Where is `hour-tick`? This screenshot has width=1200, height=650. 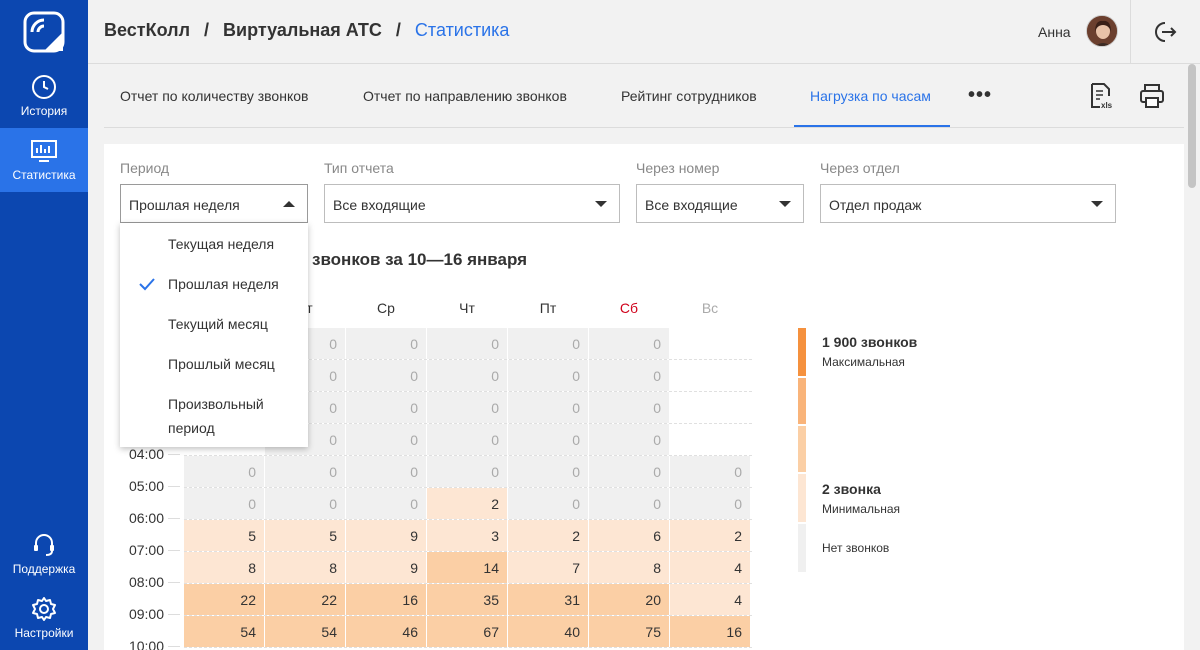
hour-tick is located at coordinates (174, 486).